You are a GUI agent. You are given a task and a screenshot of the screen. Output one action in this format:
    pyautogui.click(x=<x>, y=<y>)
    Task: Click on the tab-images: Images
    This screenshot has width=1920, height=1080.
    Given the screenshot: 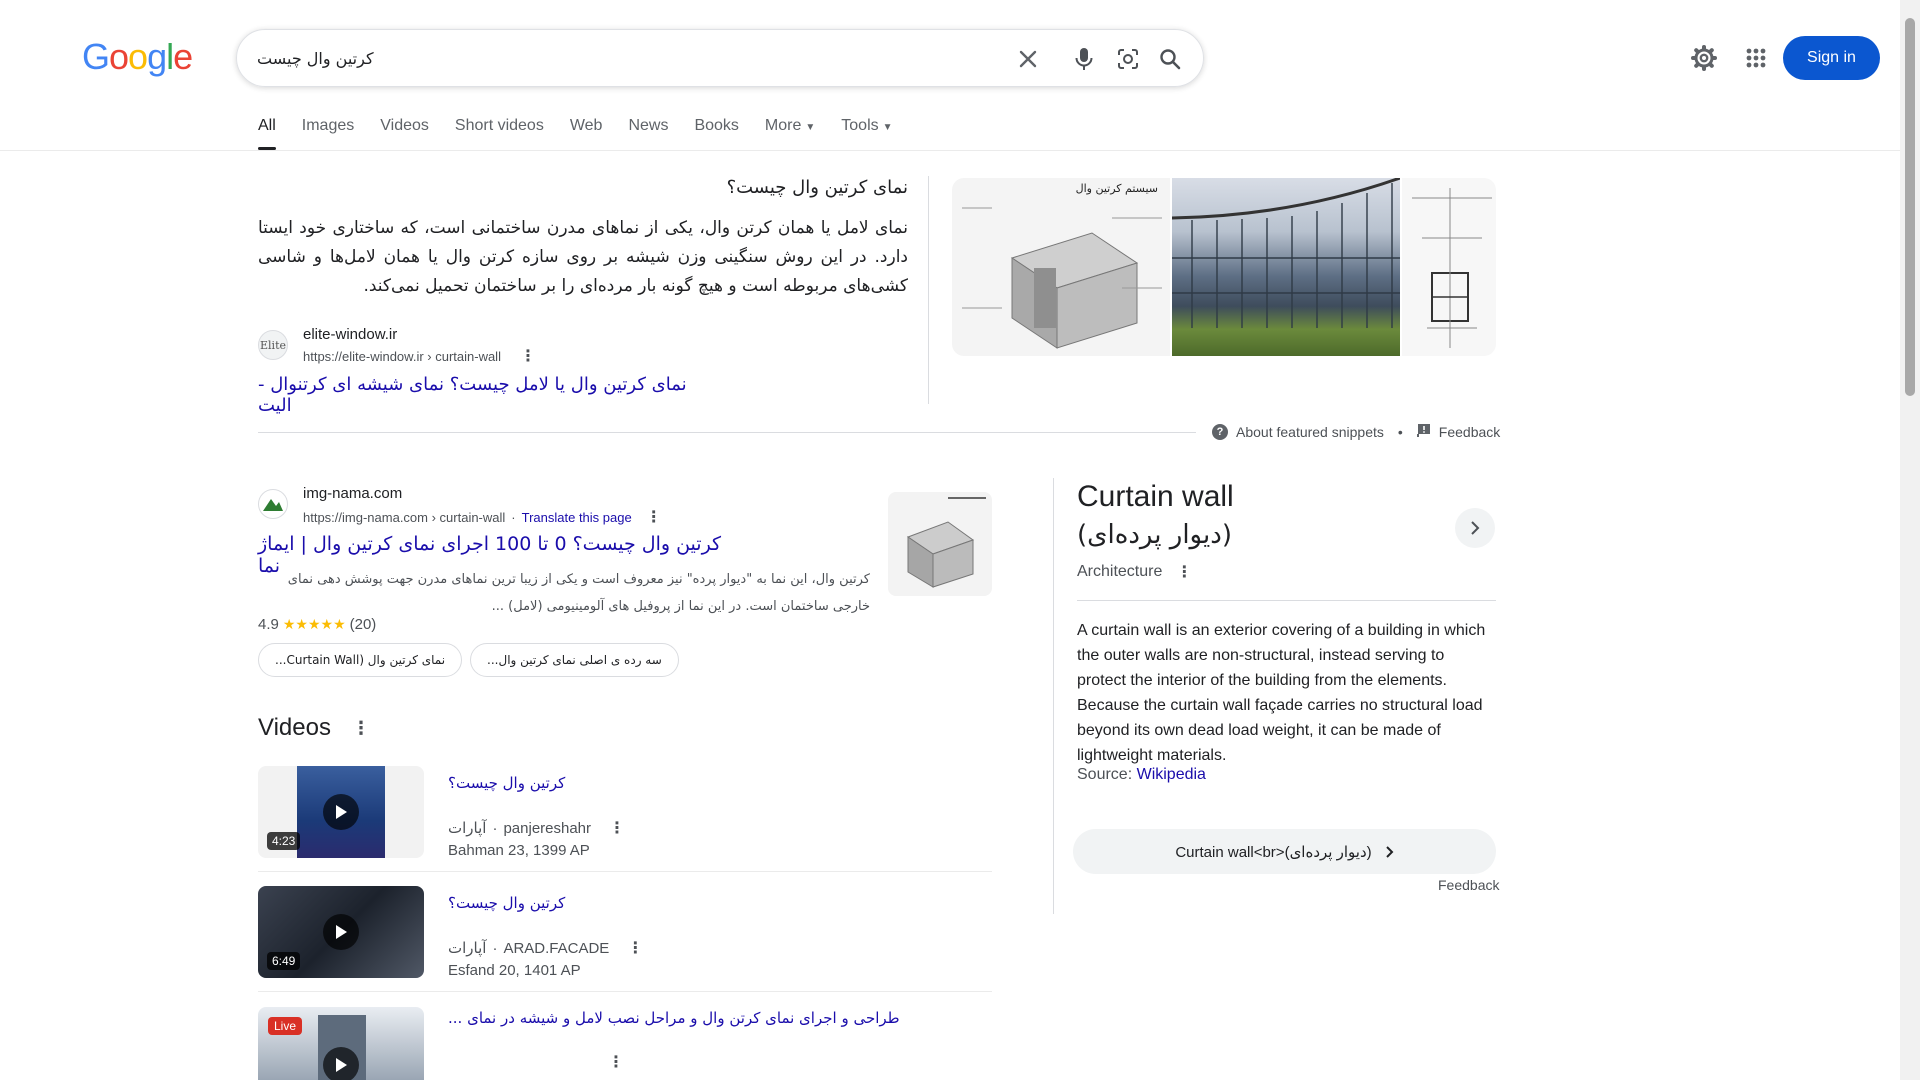 What is the action you would take?
    pyautogui.click(x=328, y=133)
    